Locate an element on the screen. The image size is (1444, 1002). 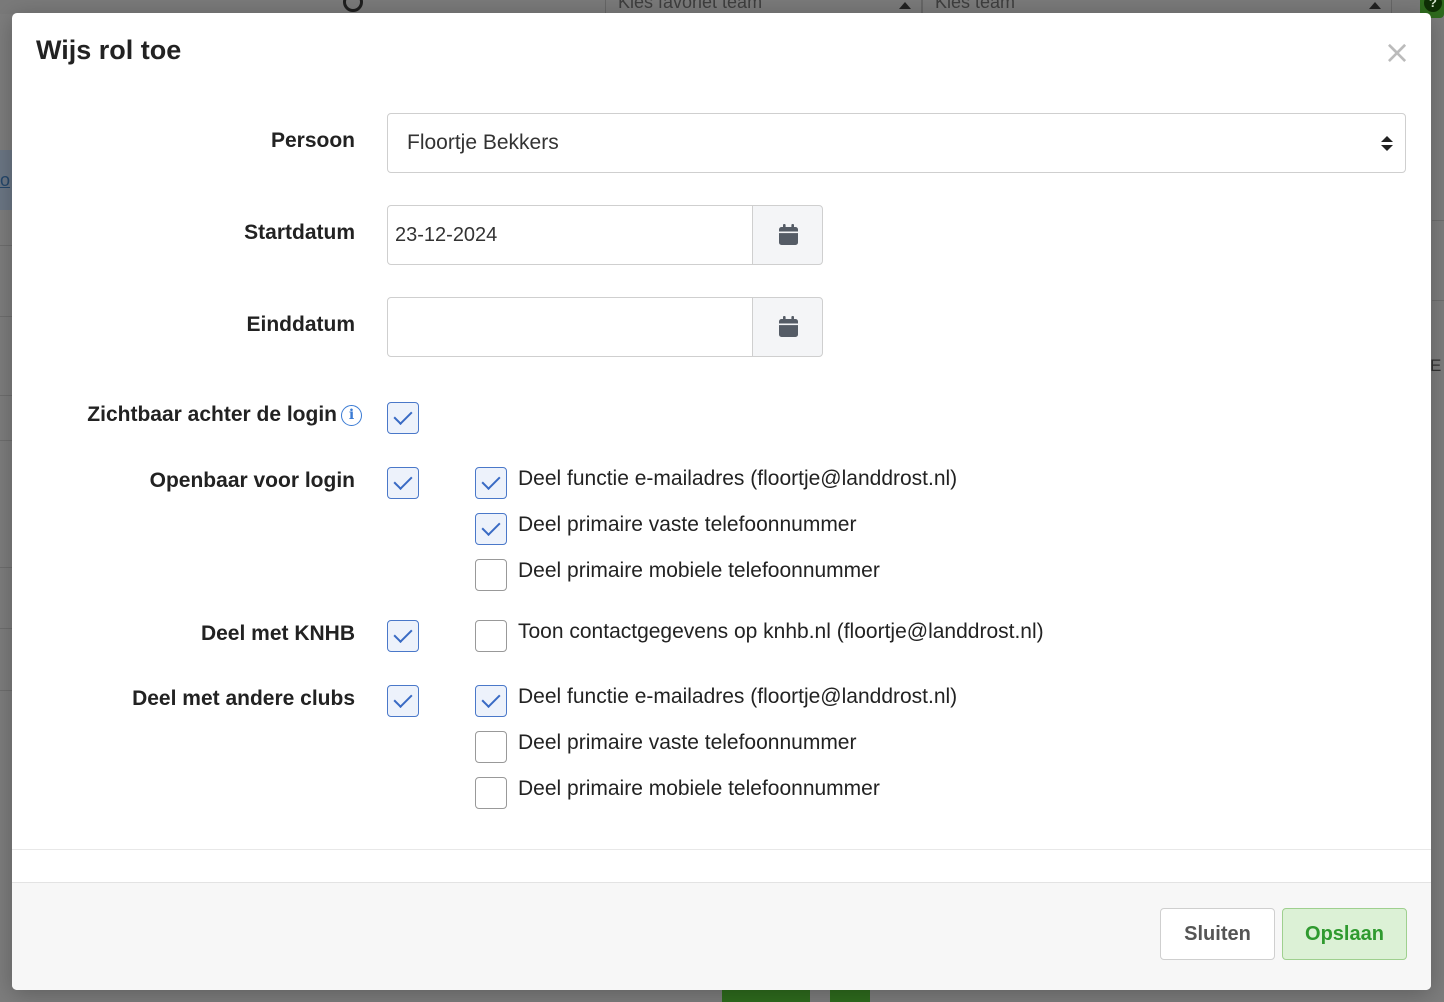
favorite-team-select: Kies favoriet team is located at coordinates (763, 7).